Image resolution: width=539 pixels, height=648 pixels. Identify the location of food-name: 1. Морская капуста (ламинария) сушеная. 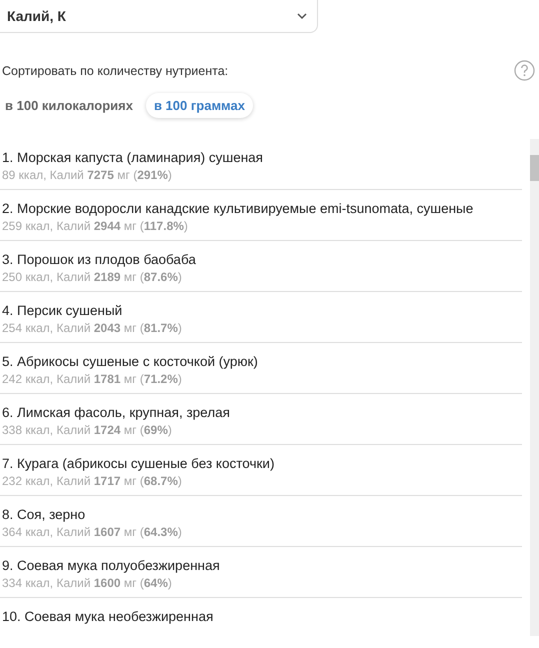
(262, 157).